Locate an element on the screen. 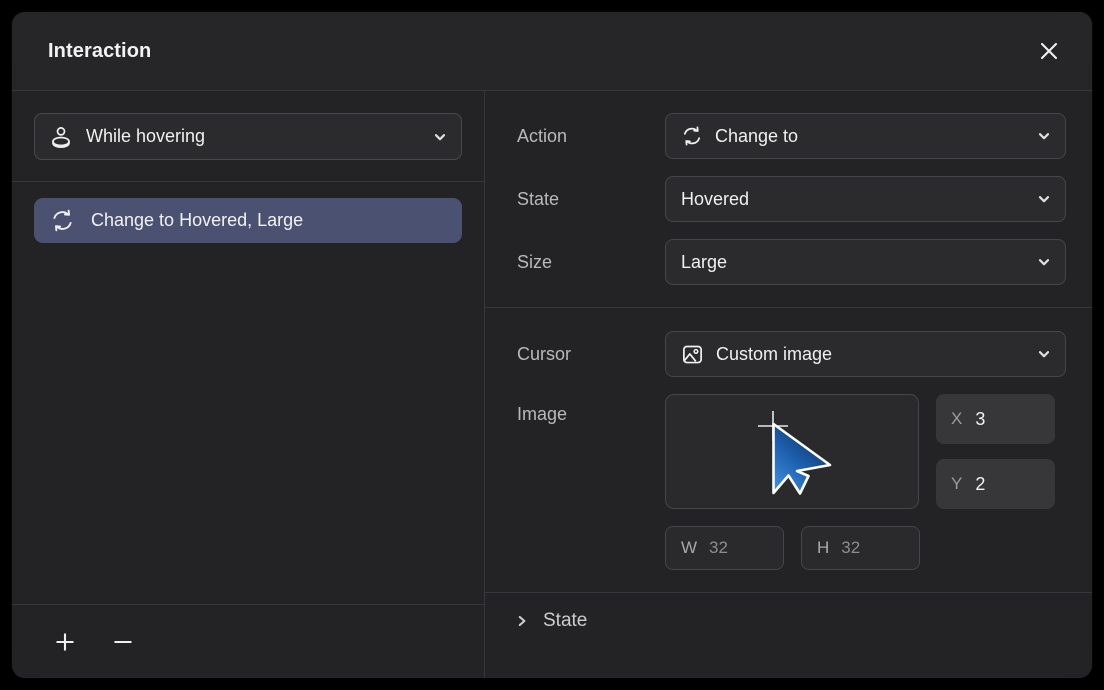 The height and width of the screenshot is (690, 1104). close-icon is located at coordinates (1049, 51).